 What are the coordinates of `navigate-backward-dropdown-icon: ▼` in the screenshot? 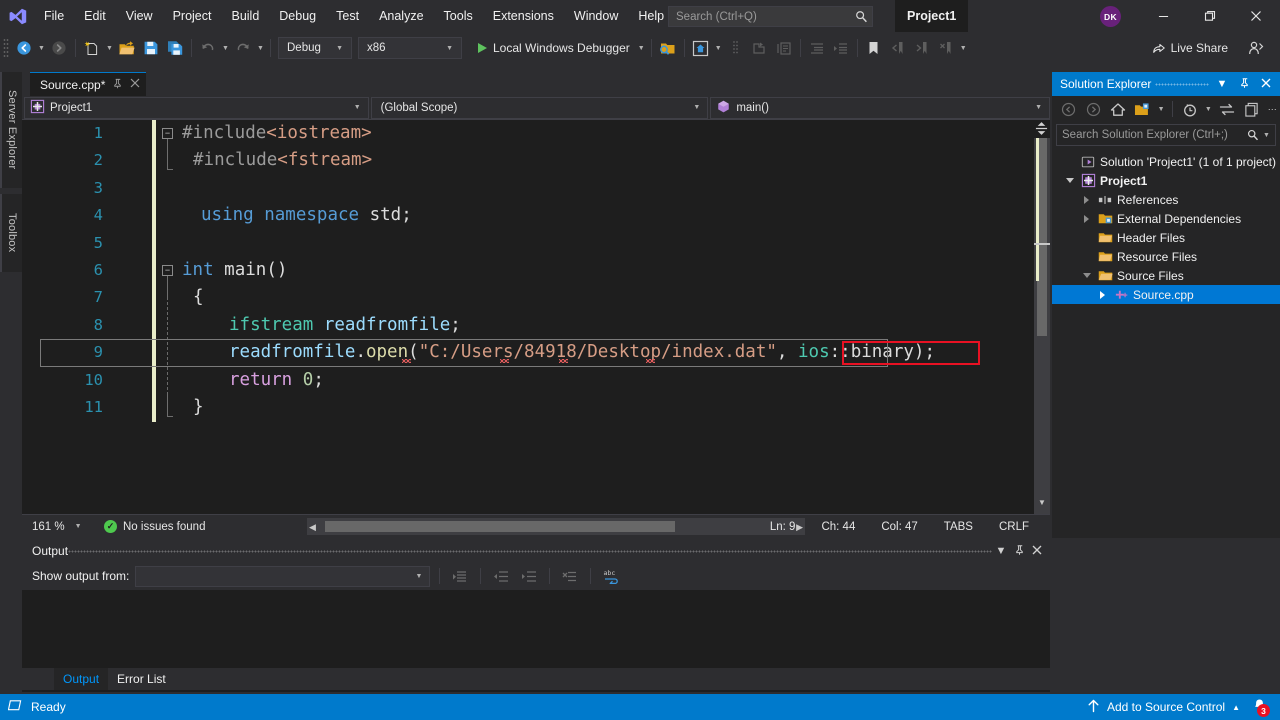 It's located at (41, 48).